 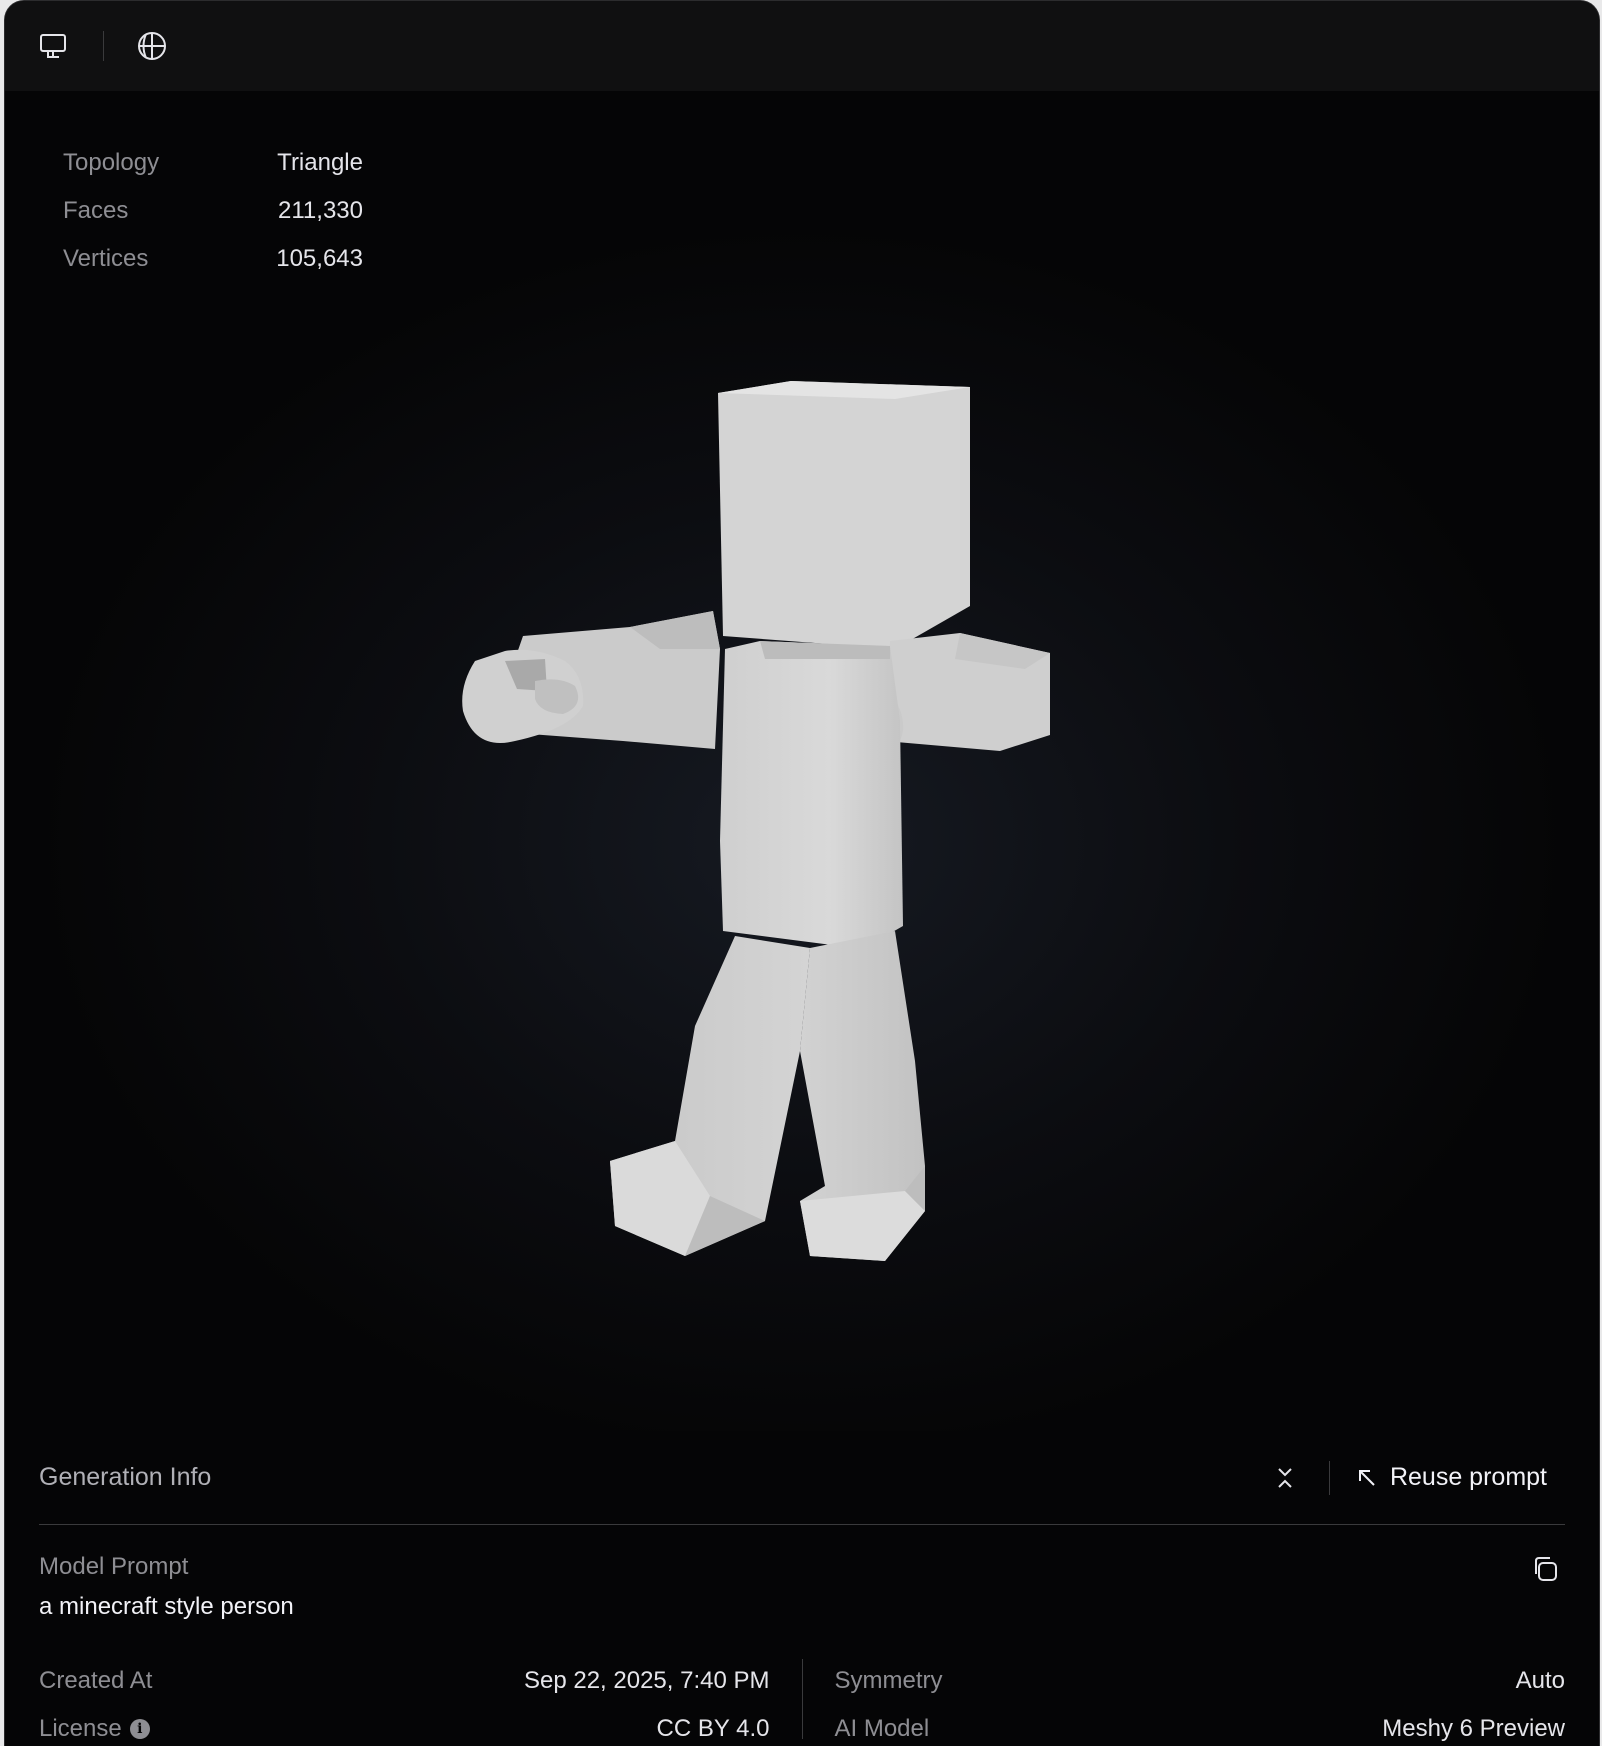 What do you see at coordinates (319, 258) in the screenshot?
I see `vertices-value: 105,643` at bounding box center [319, 258].